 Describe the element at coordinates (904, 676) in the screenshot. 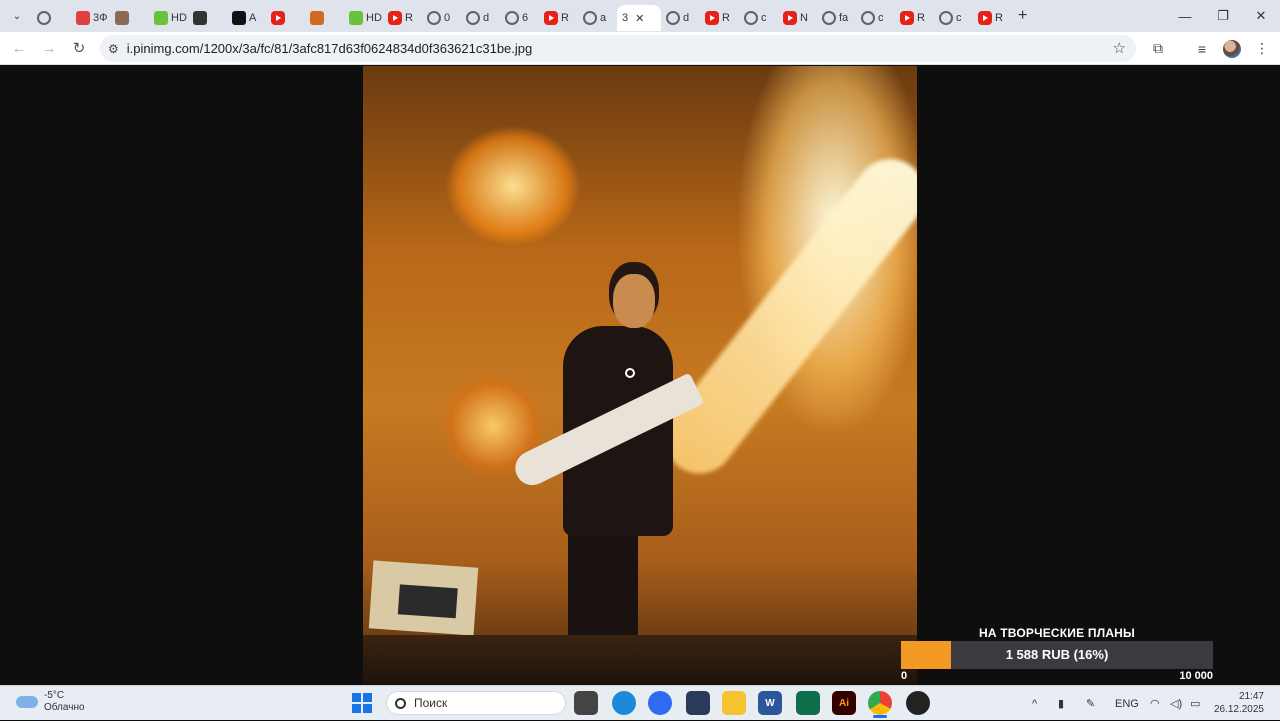

I see `donation-min-label: 0` at that location.